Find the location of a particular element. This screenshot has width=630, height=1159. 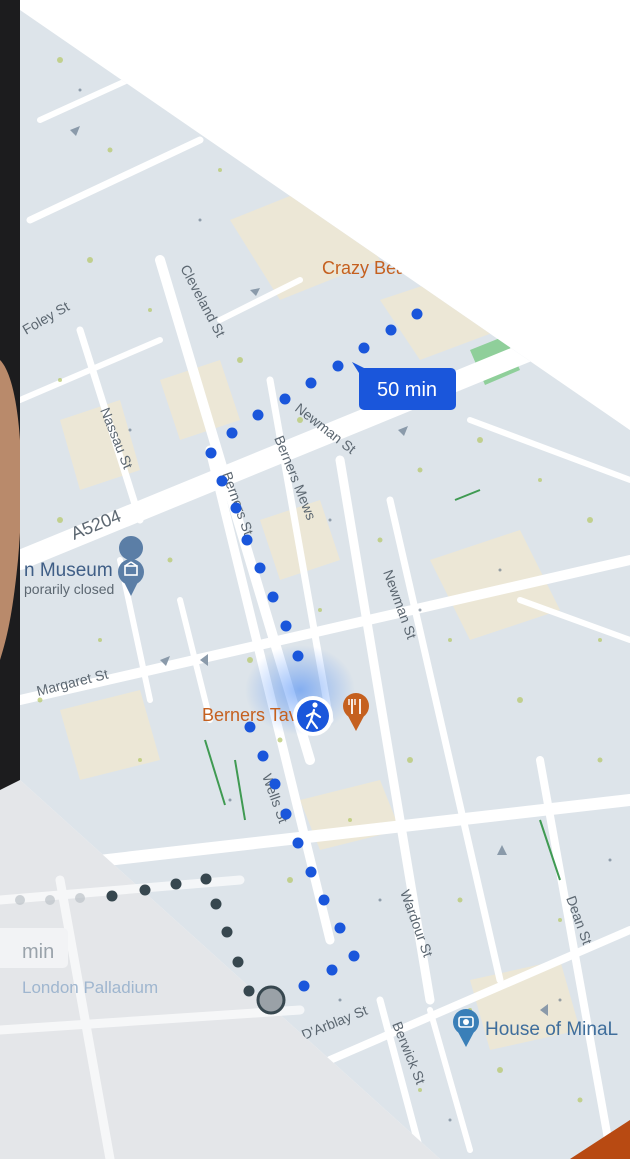

place-label-museum: n Museum is located at coordinates (68, 570).